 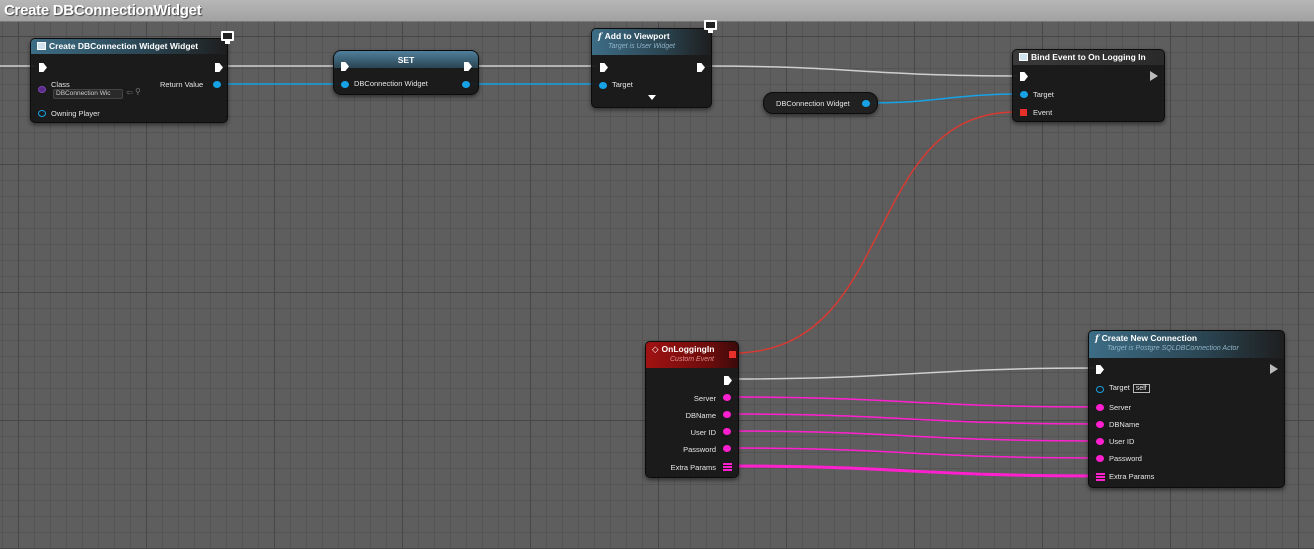 I want to click on class-label: Class, so click(x=60, y=84).